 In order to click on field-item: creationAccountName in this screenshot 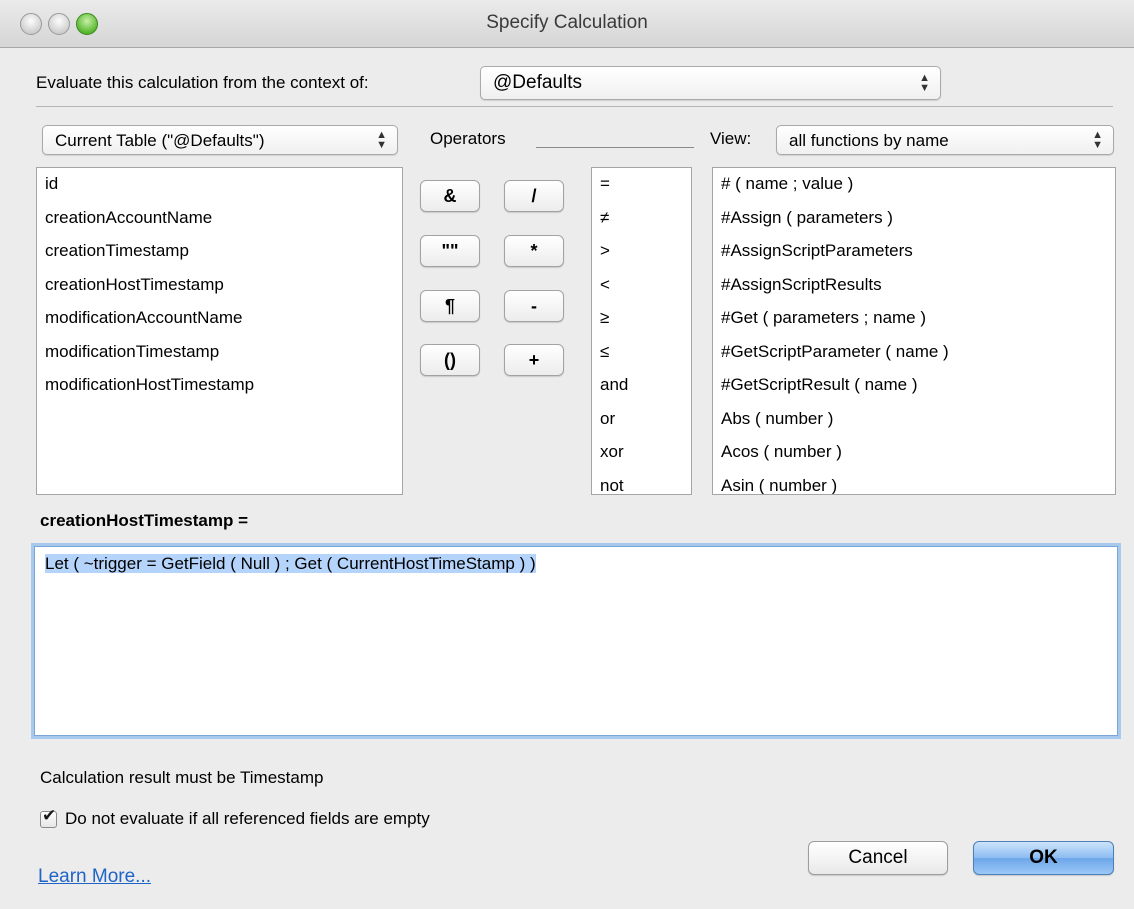, I will do `click(219, 218)`.